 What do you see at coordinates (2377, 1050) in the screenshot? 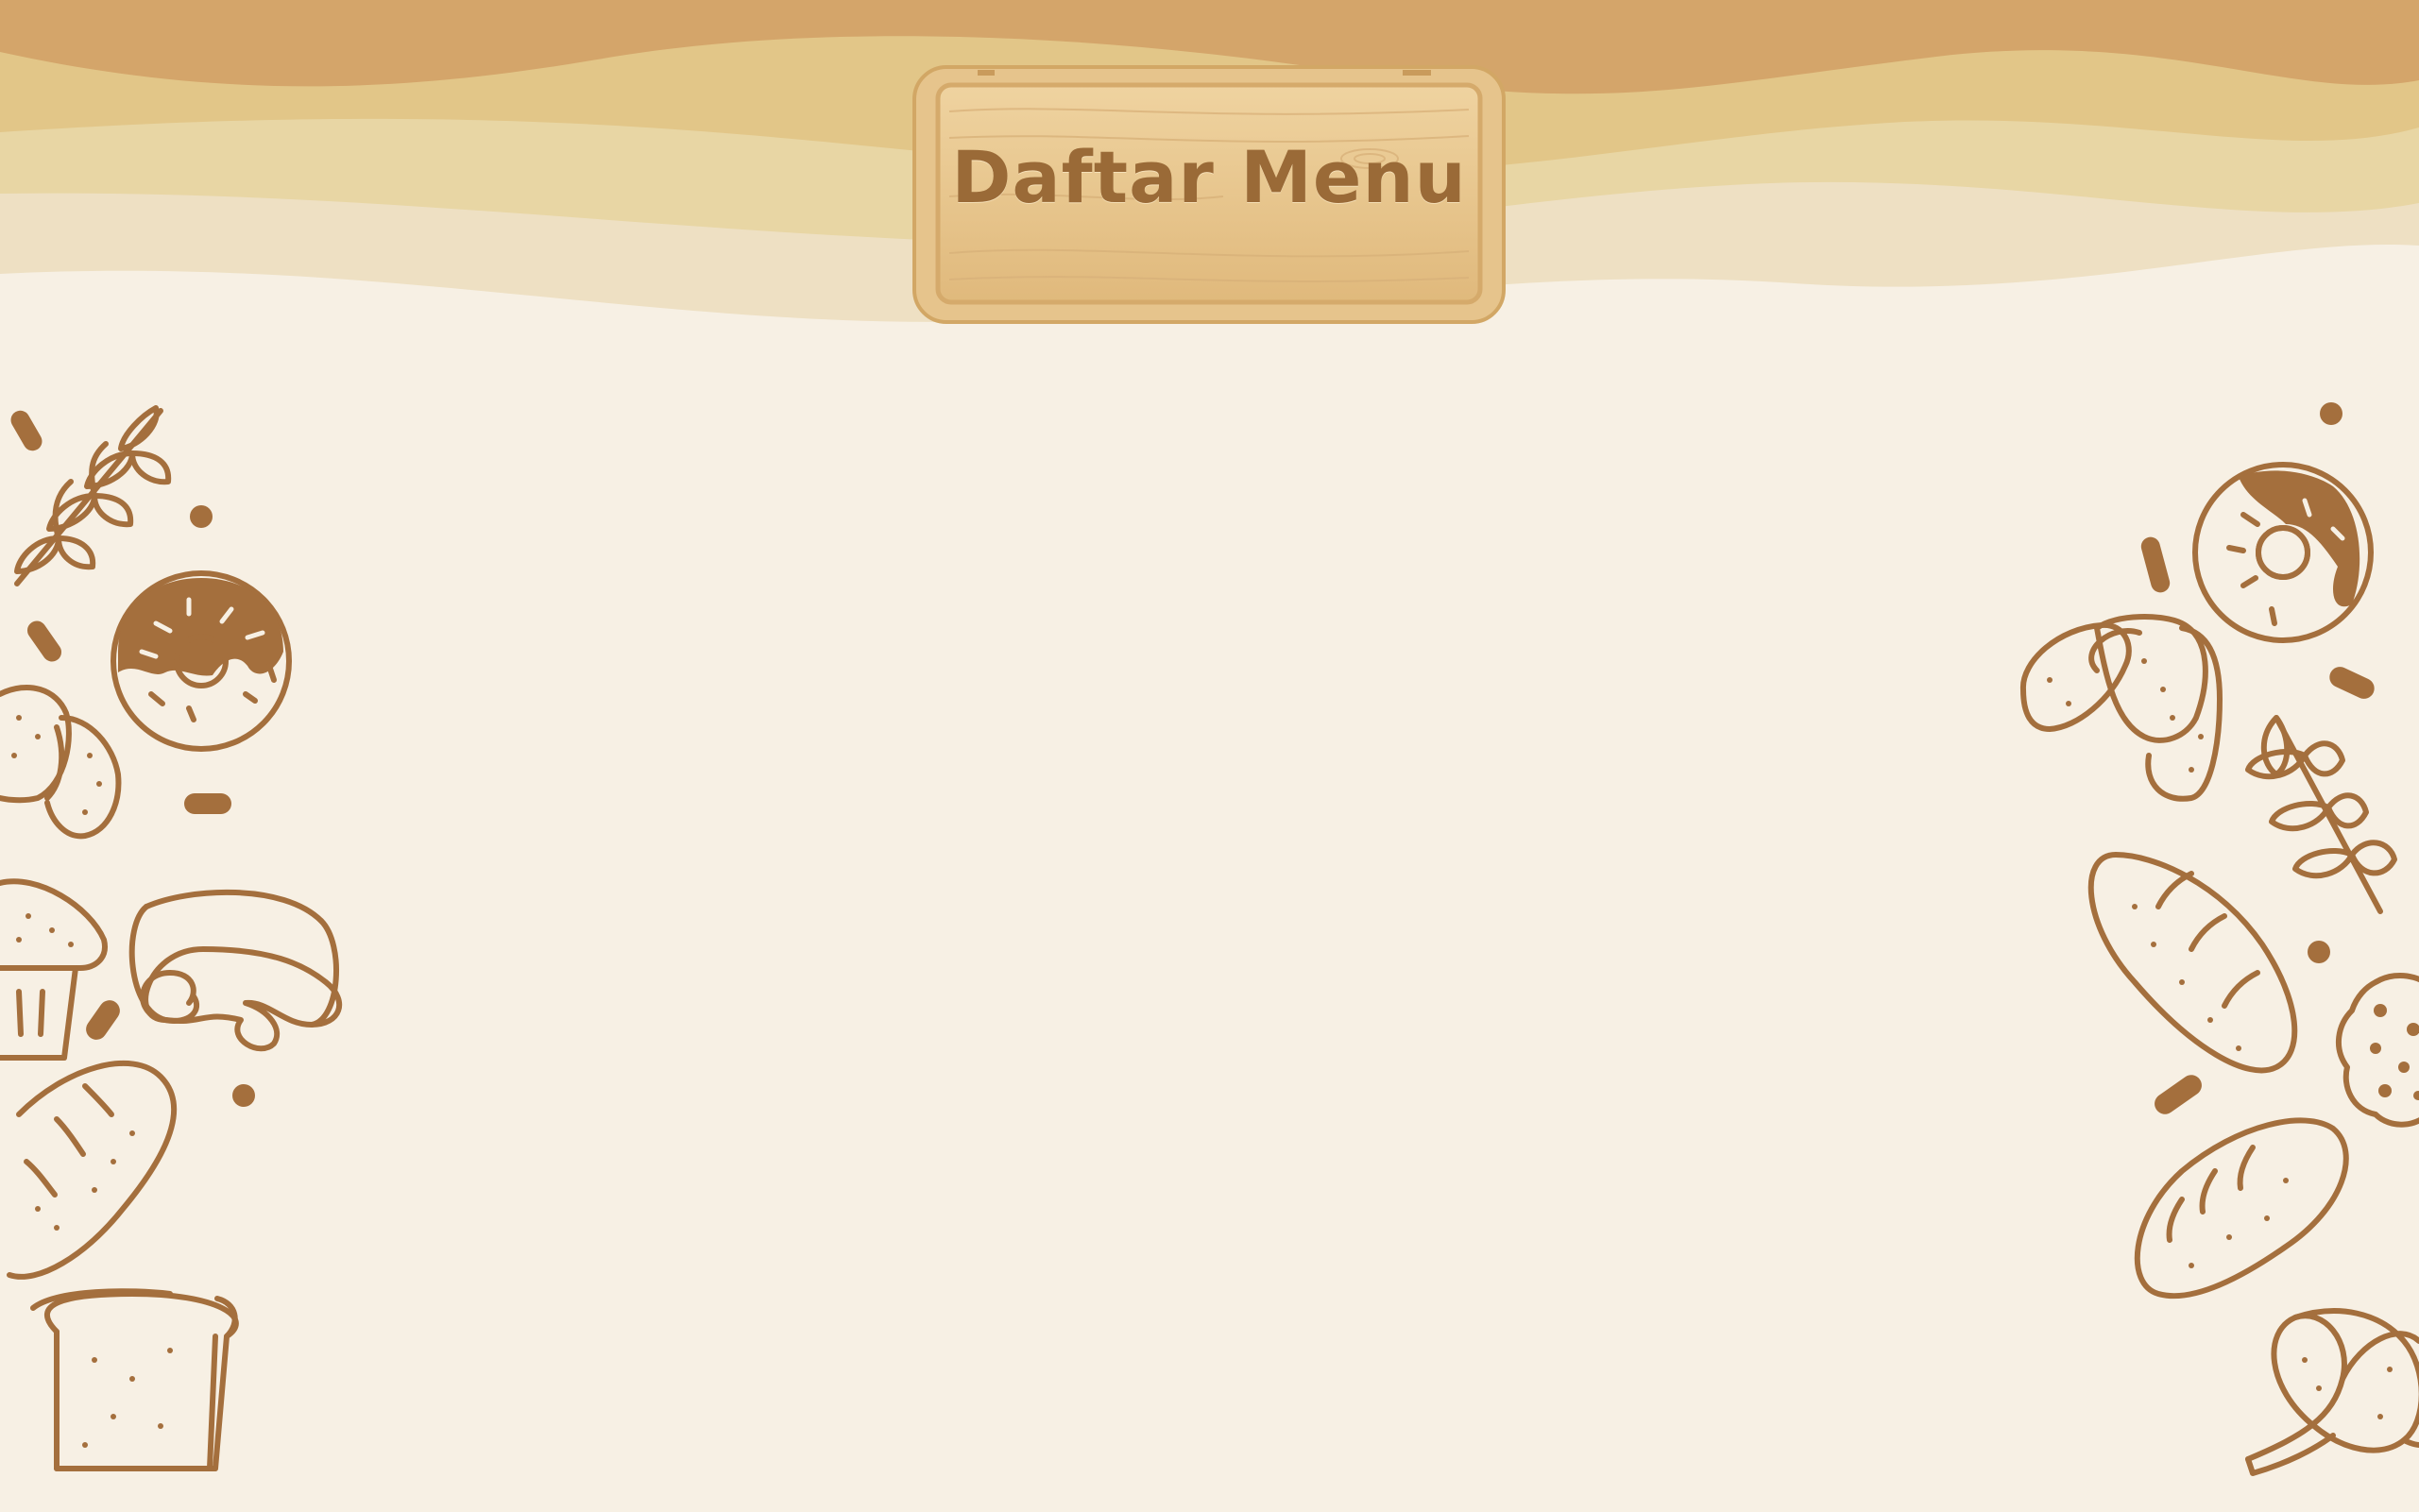
I see `cookie-icon` at bounding box center [2377, 1050].